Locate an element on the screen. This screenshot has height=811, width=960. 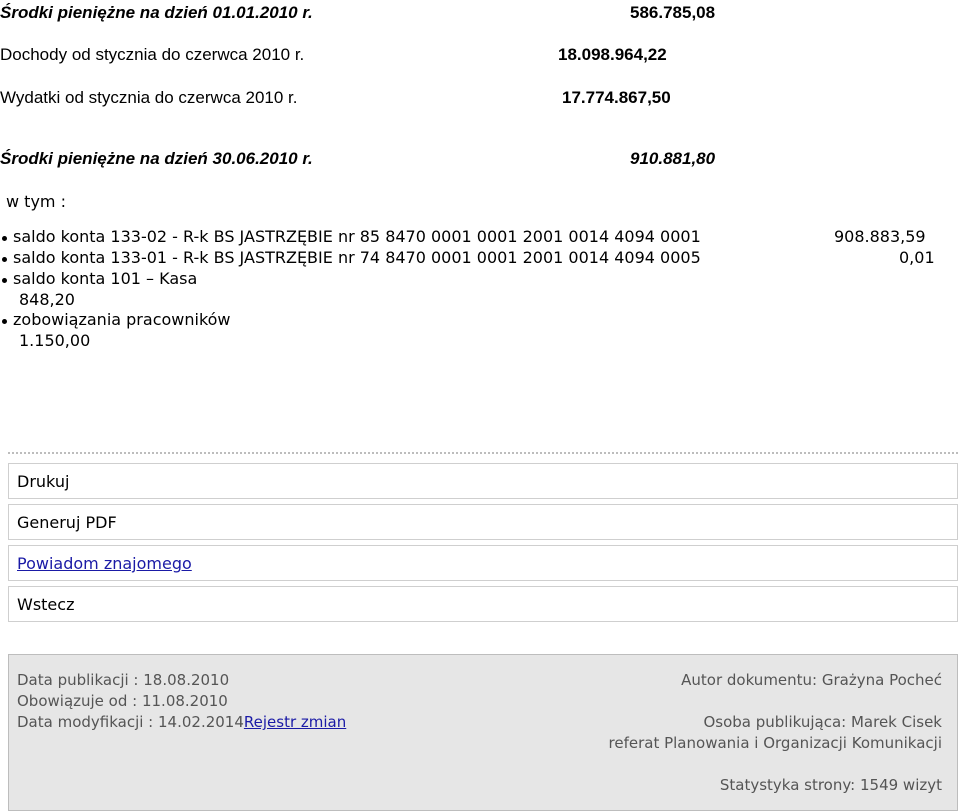
print-button: Drukuj is located at coordinates (483, 481).